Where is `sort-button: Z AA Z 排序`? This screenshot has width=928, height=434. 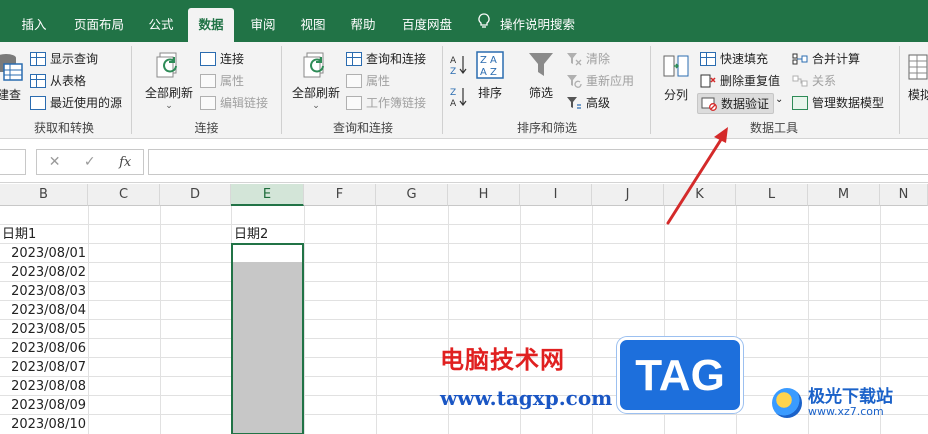 sort-button: Z AA Z 排序 is located at coordinates (490, 75).